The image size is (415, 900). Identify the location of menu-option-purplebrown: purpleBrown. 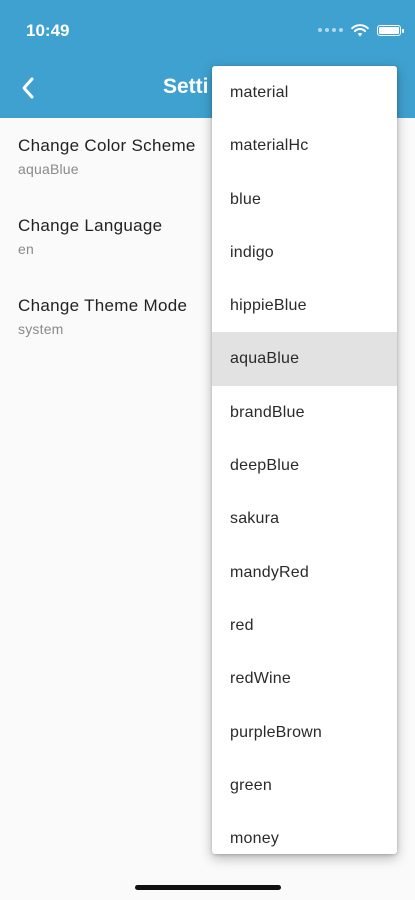
(304, 732).